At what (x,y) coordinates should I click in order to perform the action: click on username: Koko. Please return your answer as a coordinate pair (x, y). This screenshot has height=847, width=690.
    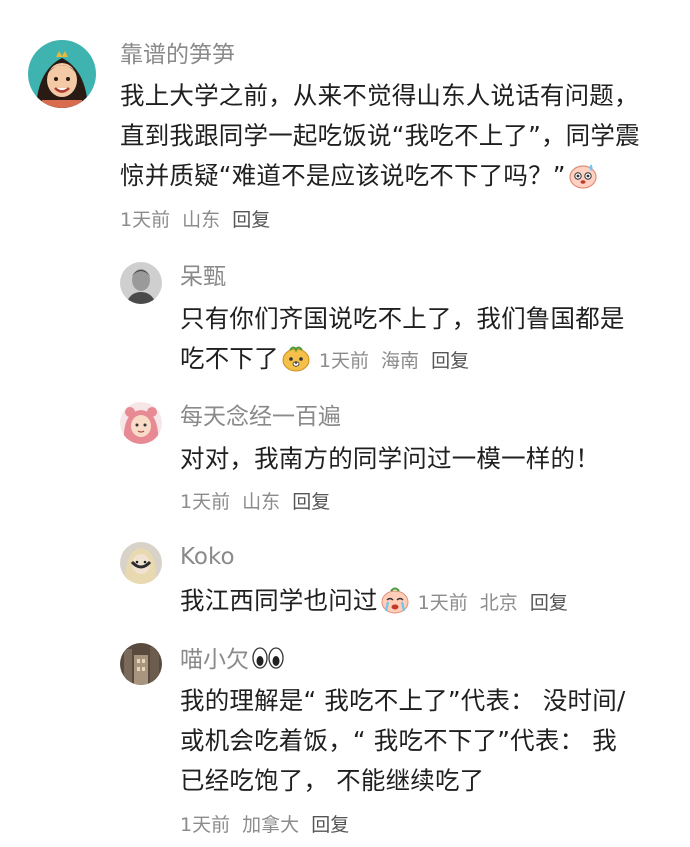
    Looking at the image, I should click on (207, 557).